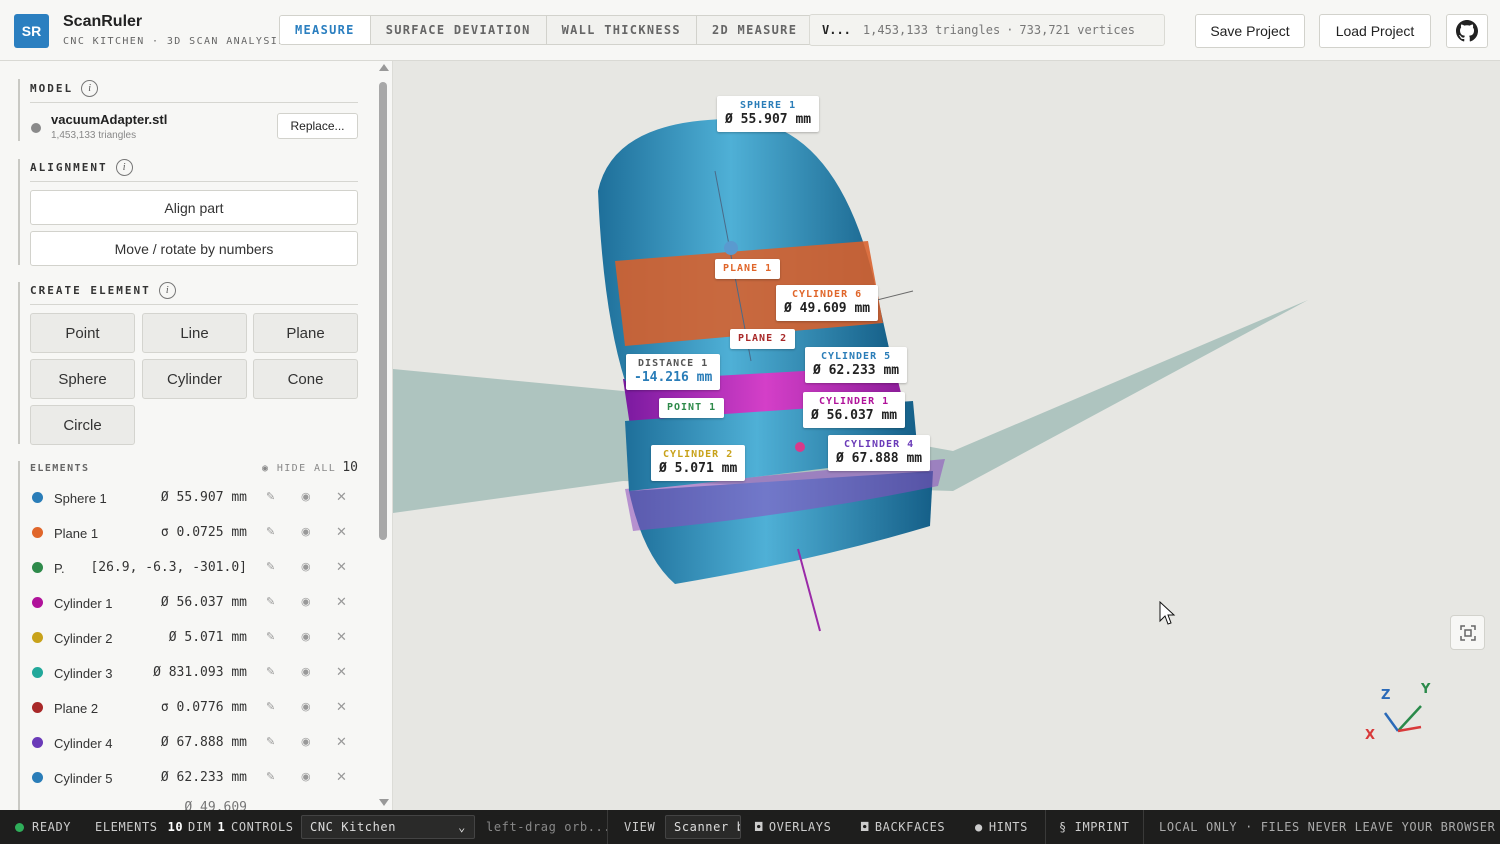 The width and height of the screenshot is (1500, 844). What do you see at coordinates (1250, 31) in the screenshot?
I see `save-project-button: Save Project` at bounding box center [1250, 31].